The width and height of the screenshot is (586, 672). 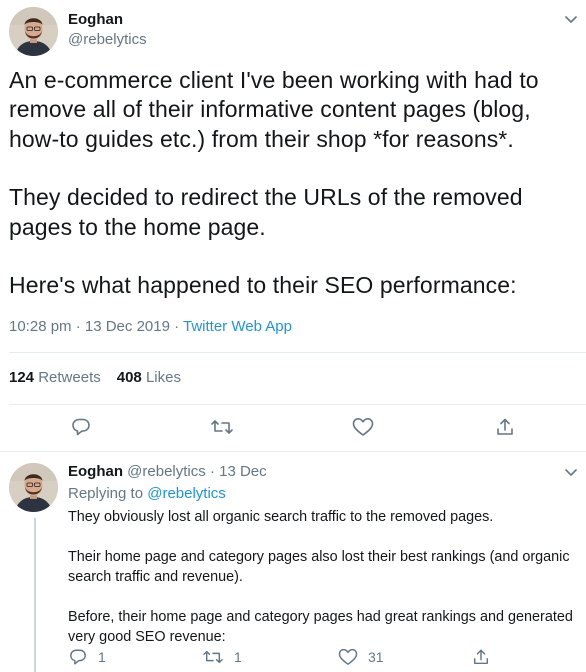 I want to click on likes-label: Likes, so click(x=163, y=377).